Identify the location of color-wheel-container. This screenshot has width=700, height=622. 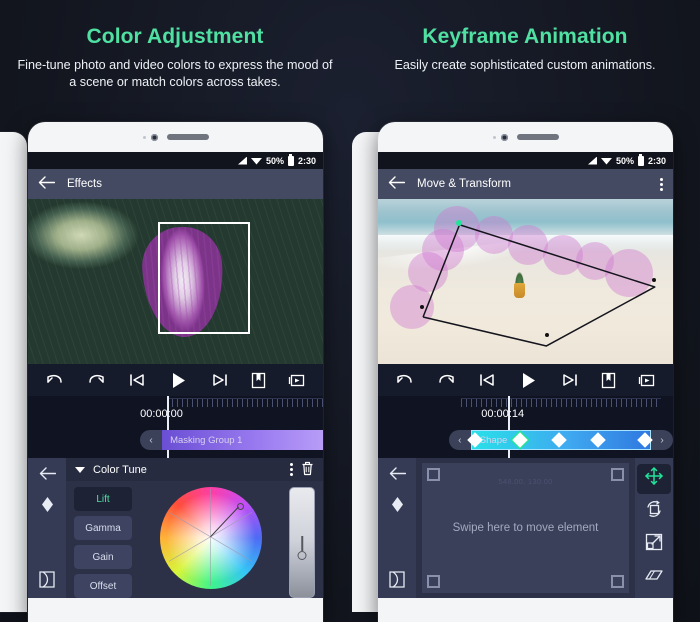
(210, 542).